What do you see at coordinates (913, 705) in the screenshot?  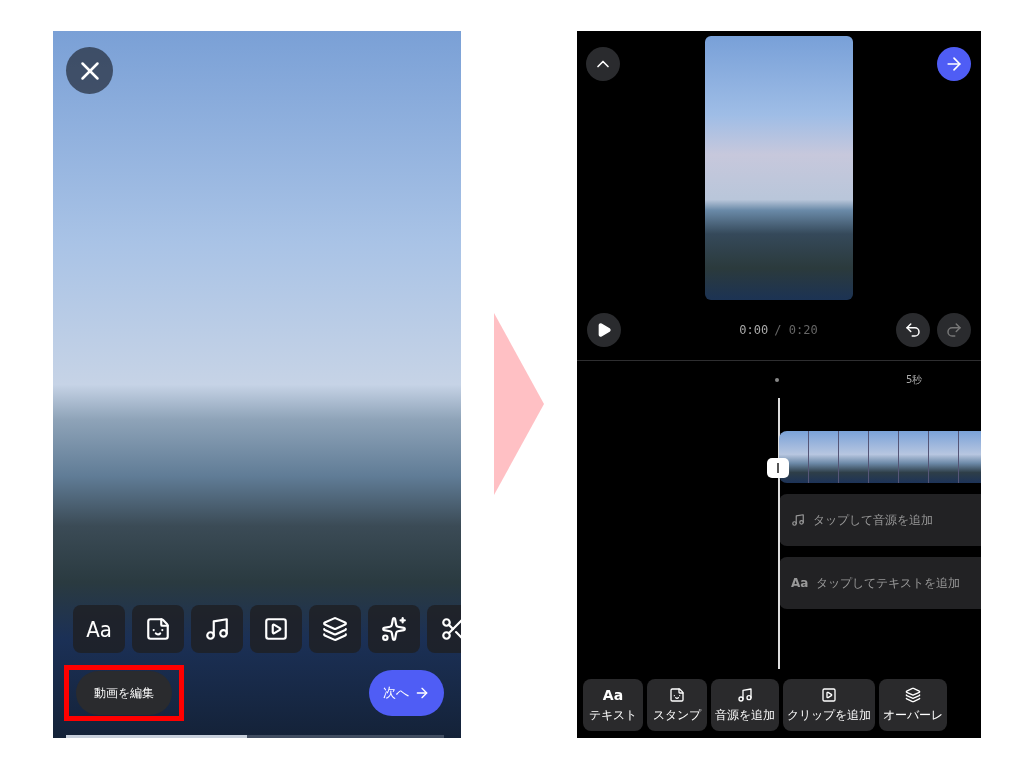 I see `toolbar-button: オーバーレ` at bounding box center [913, 705].